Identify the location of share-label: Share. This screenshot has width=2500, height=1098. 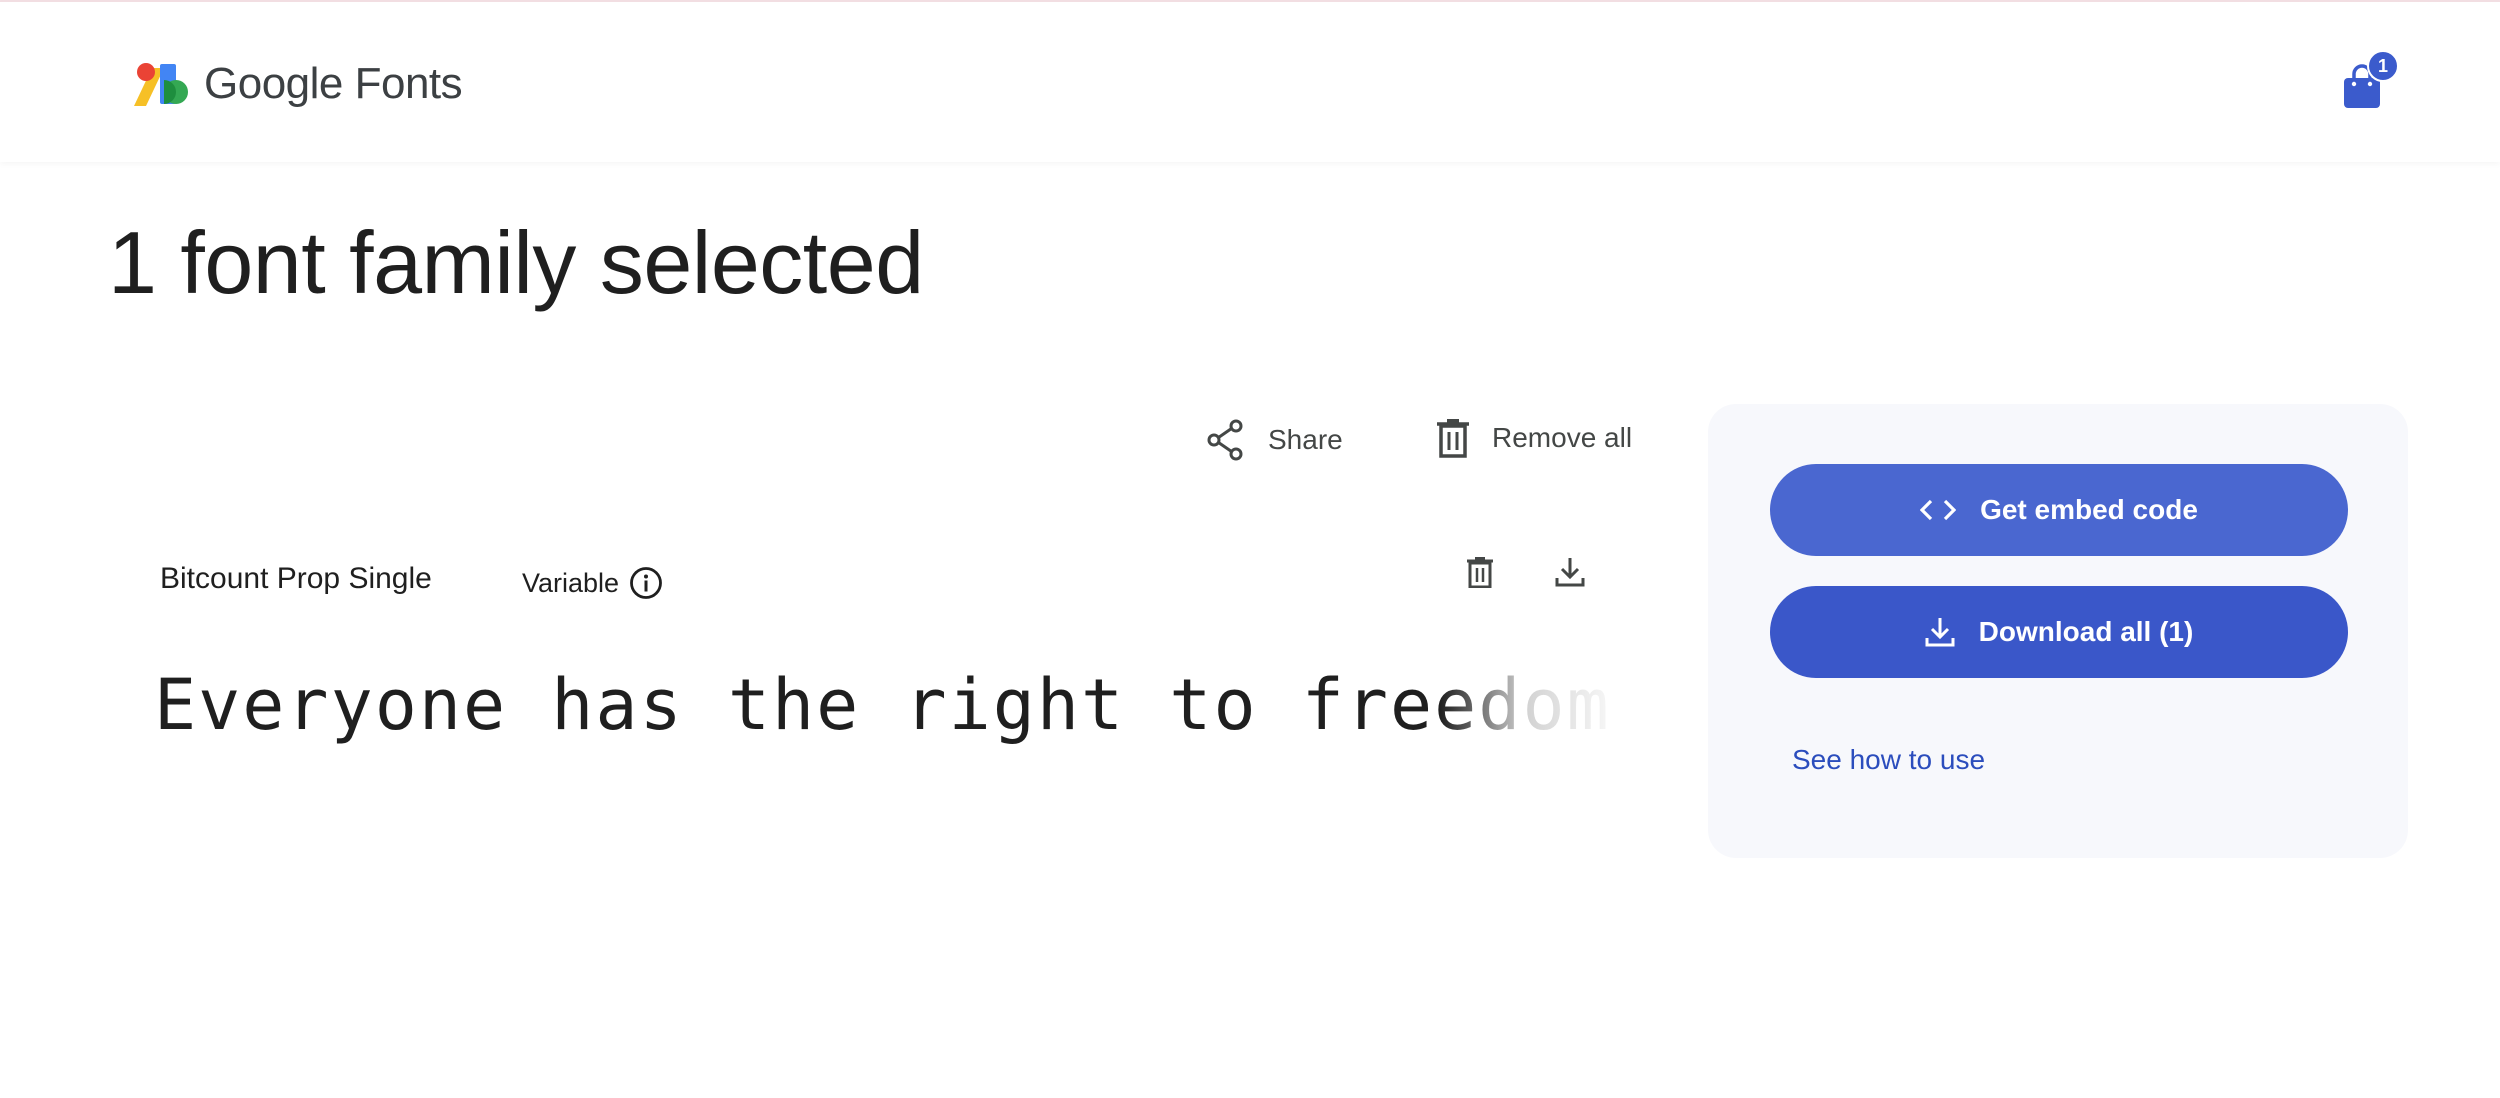
(1305, 439).